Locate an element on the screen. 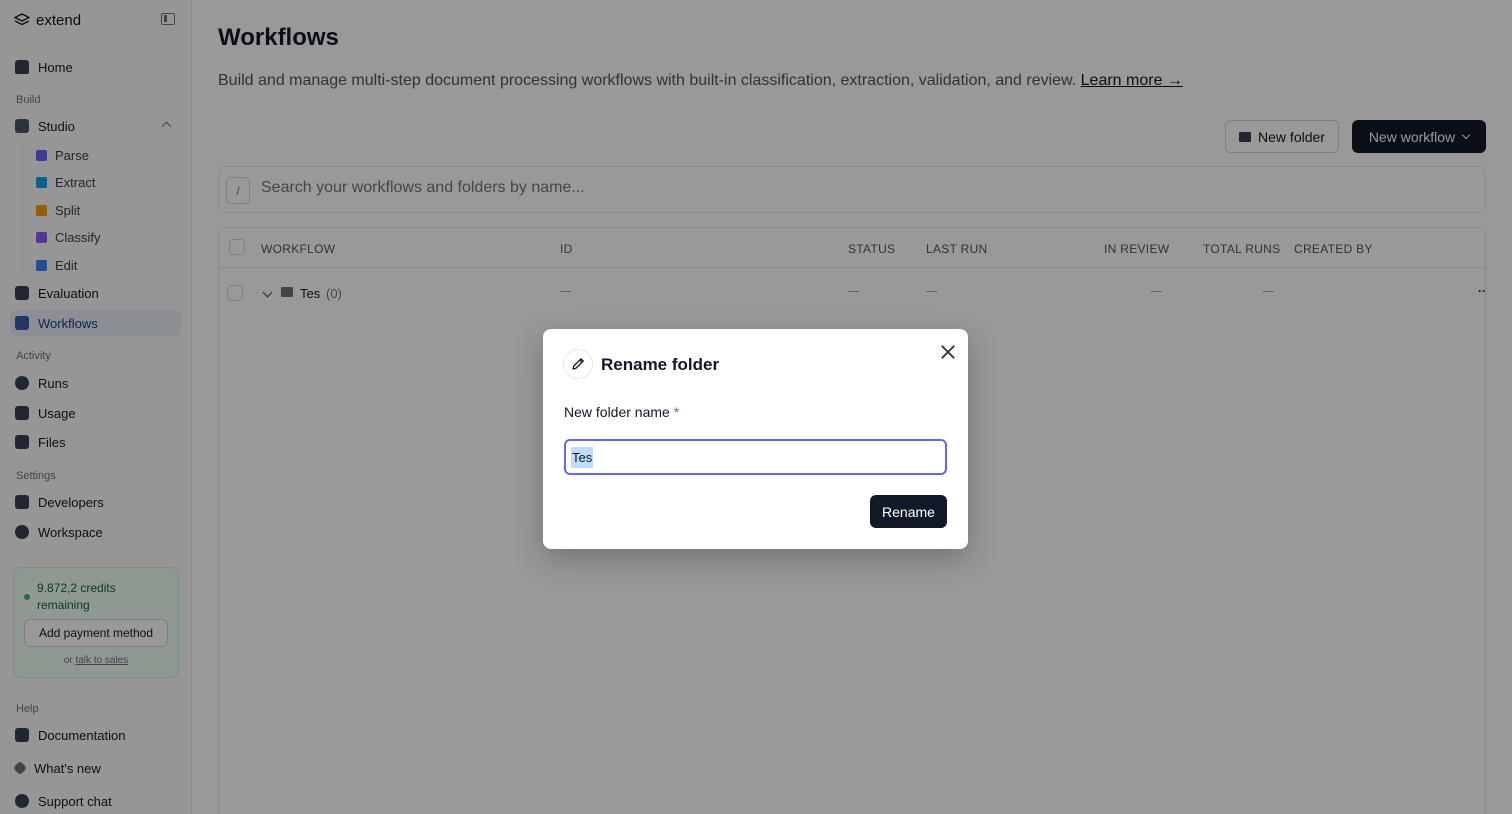 Image resolution: width=1512 pixels, height=814 pixels. pencil-icon is located at coordinates (578, 364).